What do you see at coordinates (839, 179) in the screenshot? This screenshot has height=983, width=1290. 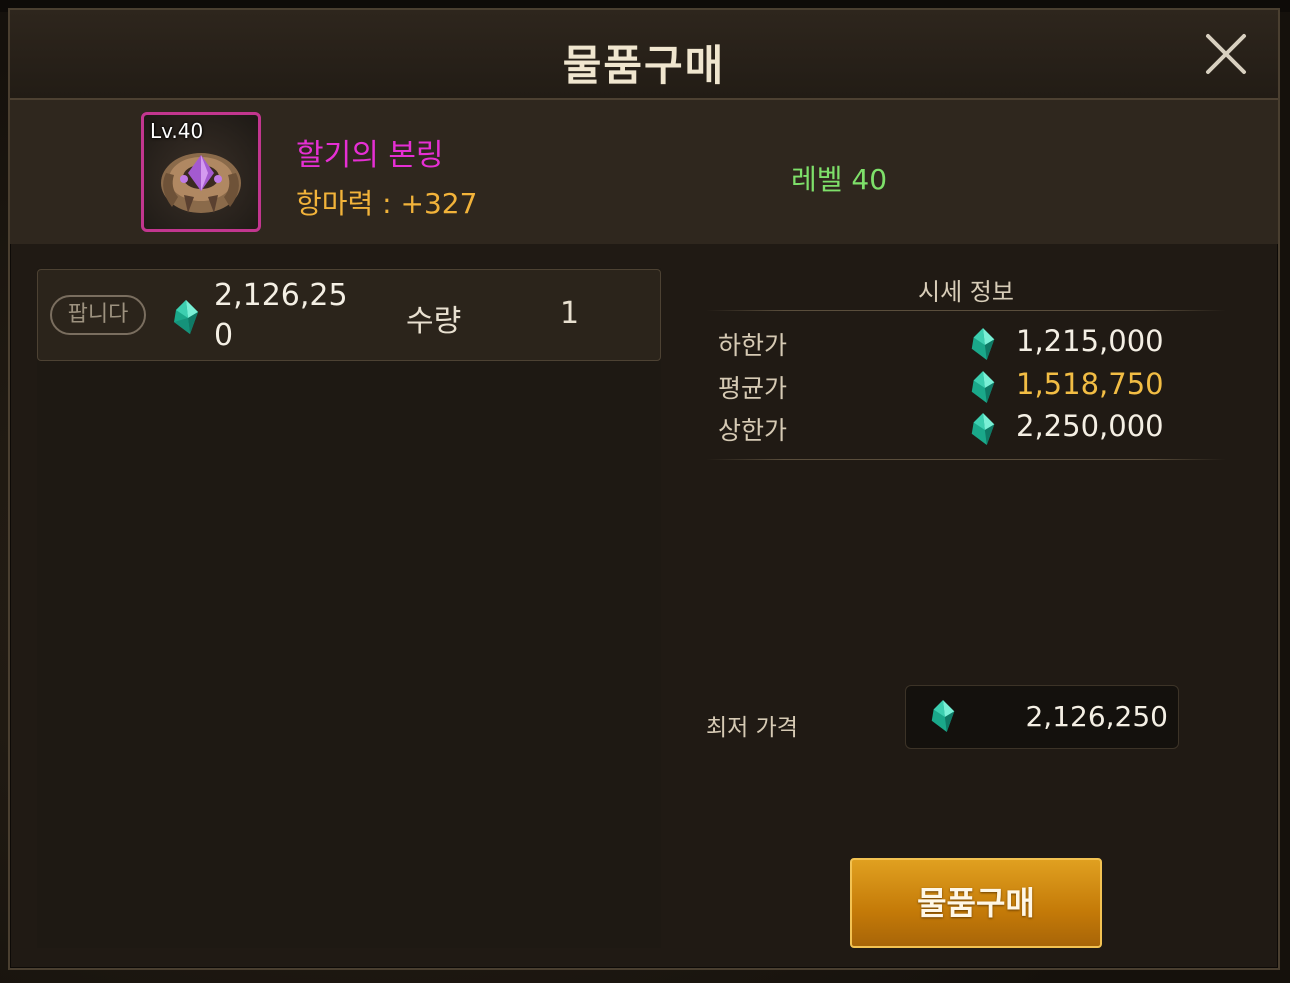 I see `item-required-level: 레벨 40` at bounding box center [839, 179].